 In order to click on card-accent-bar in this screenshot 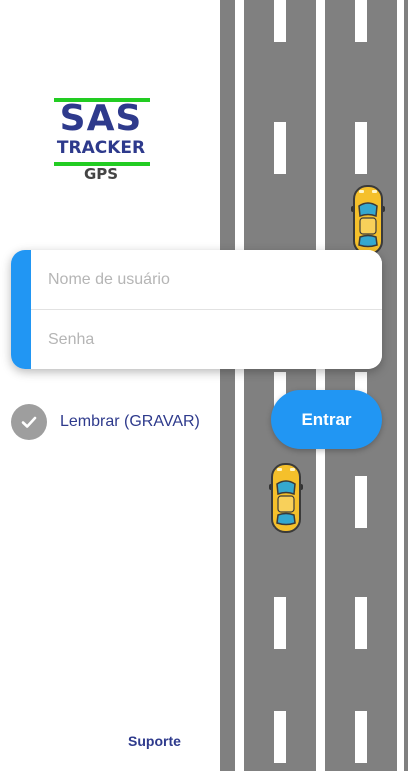, I will do `click(21, 309)`.